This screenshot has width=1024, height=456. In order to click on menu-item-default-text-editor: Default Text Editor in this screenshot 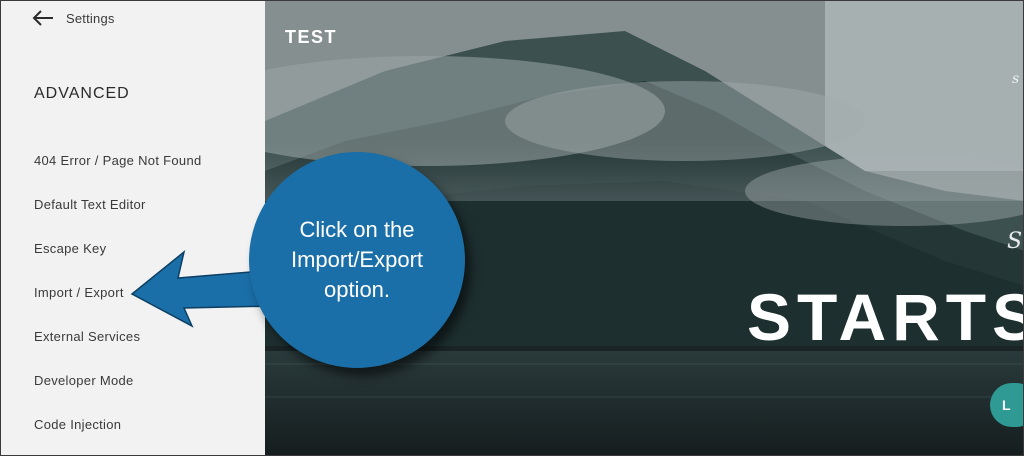, I will do `click(118, 215)`.